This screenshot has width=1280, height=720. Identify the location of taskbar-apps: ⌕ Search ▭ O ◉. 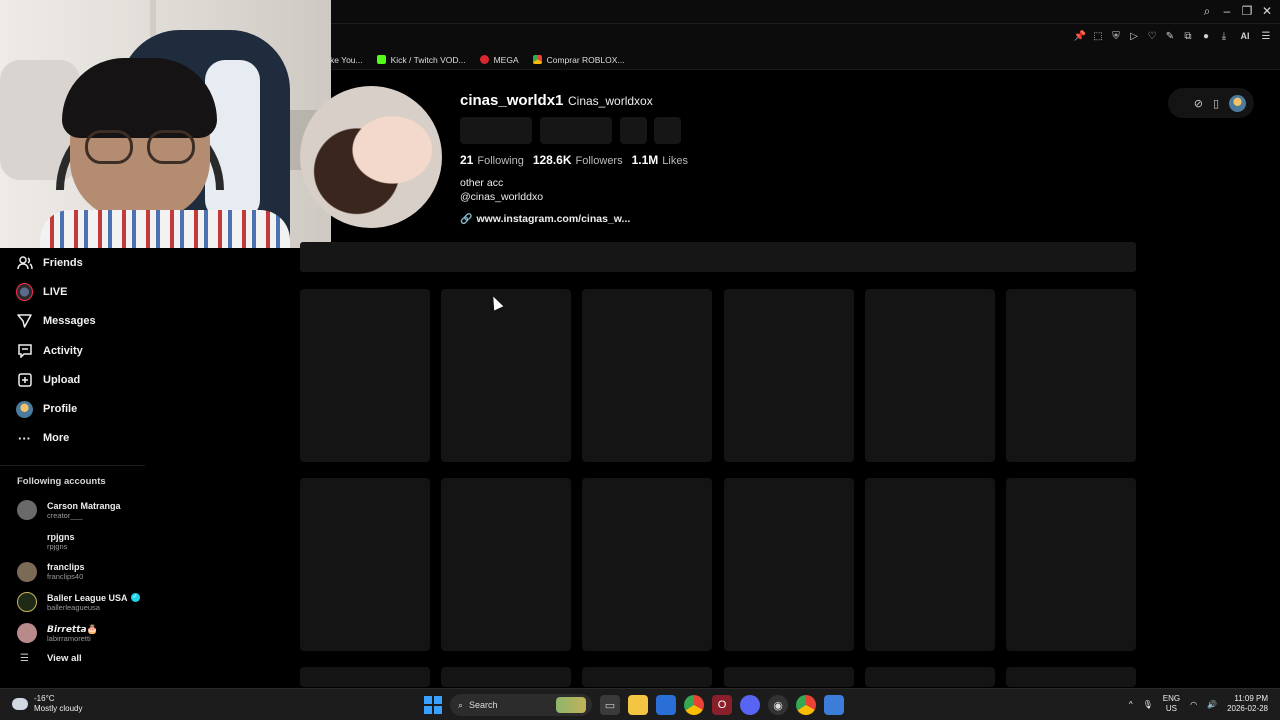
(634, 705).